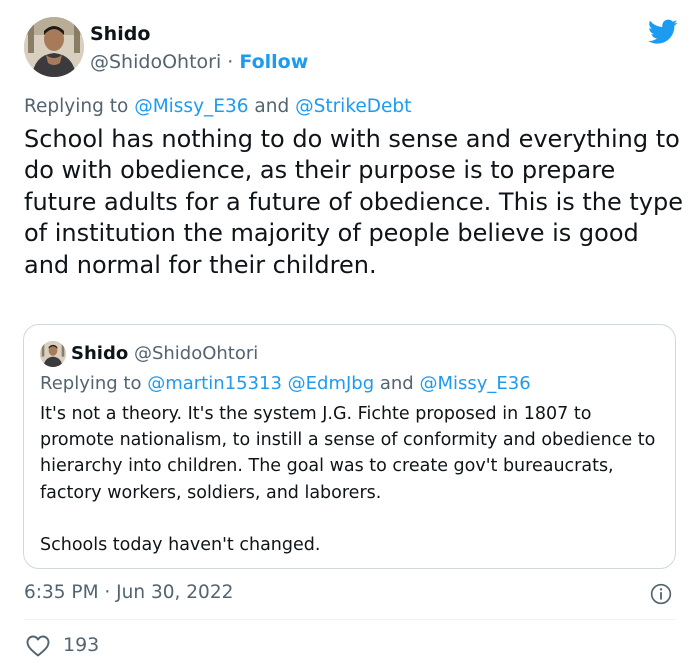 The width and height of the screenshot is (700, 672). I want to click on quoted-replying-conjunction: and, so click(397, 383).